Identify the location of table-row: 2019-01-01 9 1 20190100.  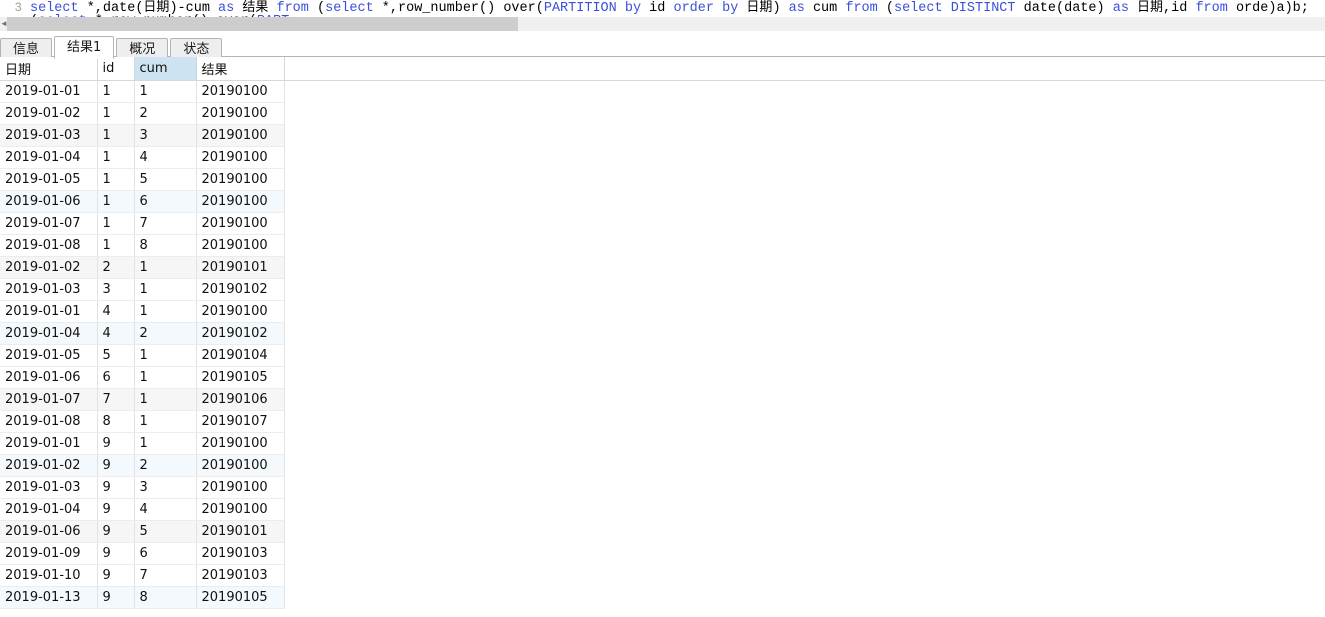
(142, 443).